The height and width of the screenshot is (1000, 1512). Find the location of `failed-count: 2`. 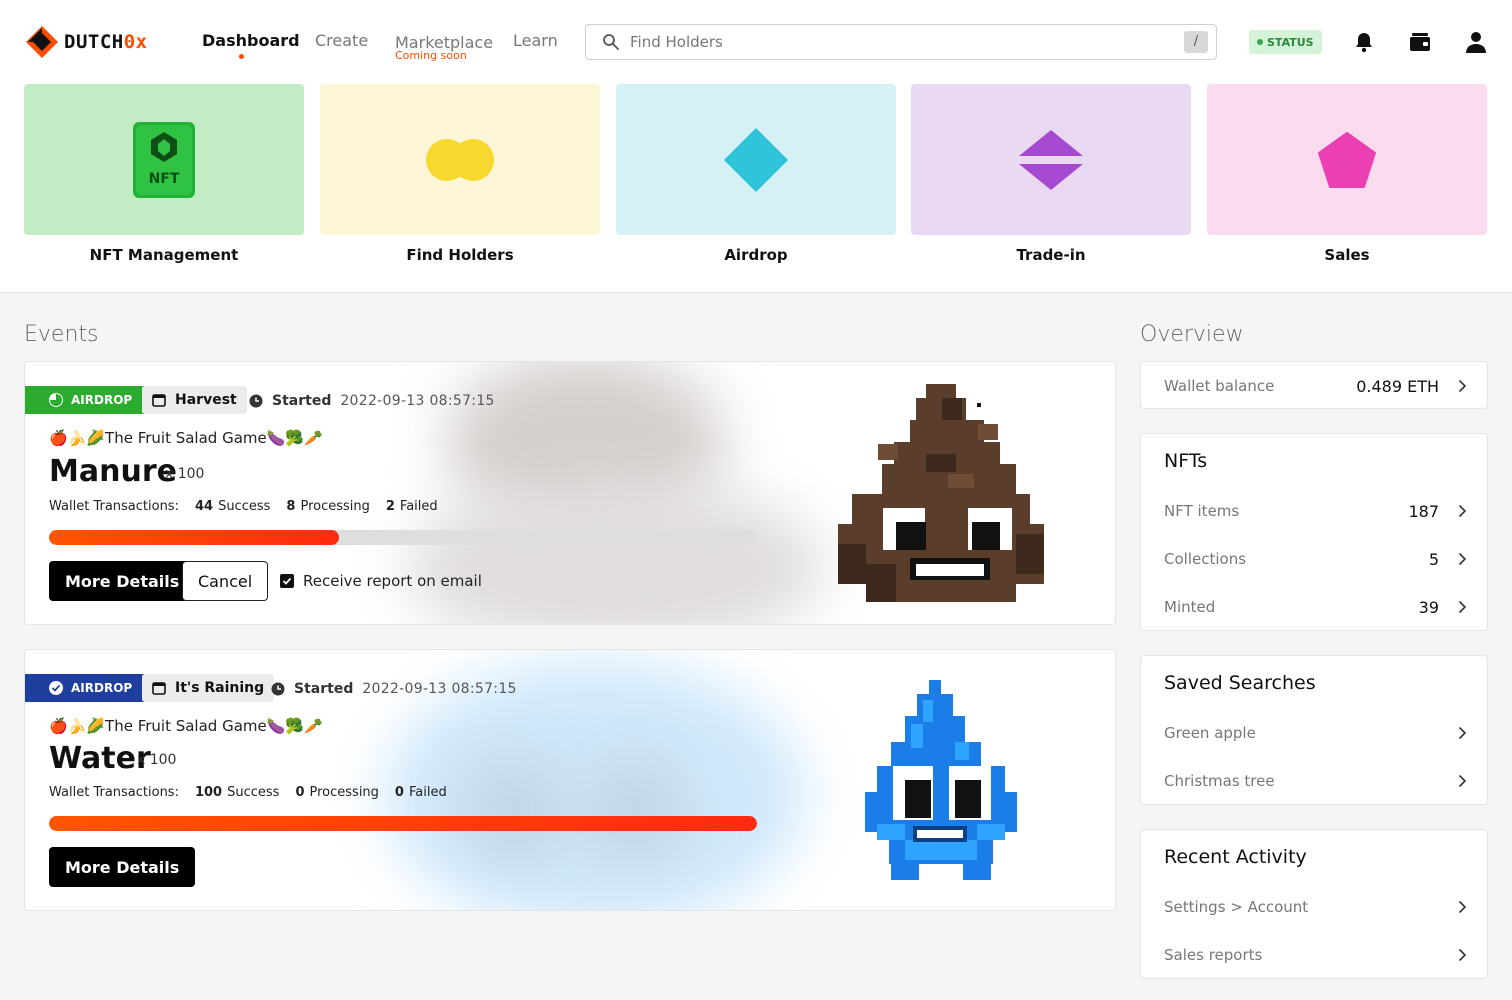

failed-count: 2 is located at coordinates (390, 506).